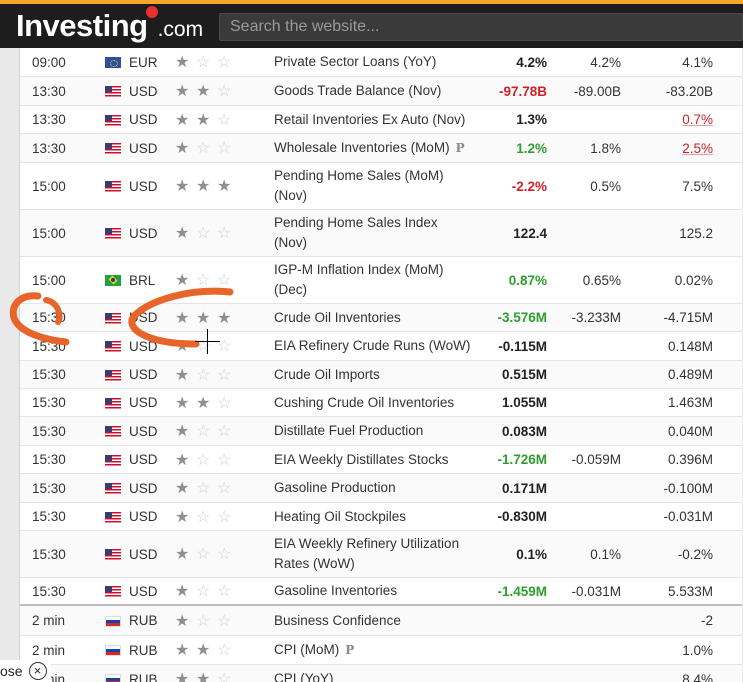 Image resolution: width=743 pixels, height=682 pixels. I want to click on search-input, so click(481, 27).